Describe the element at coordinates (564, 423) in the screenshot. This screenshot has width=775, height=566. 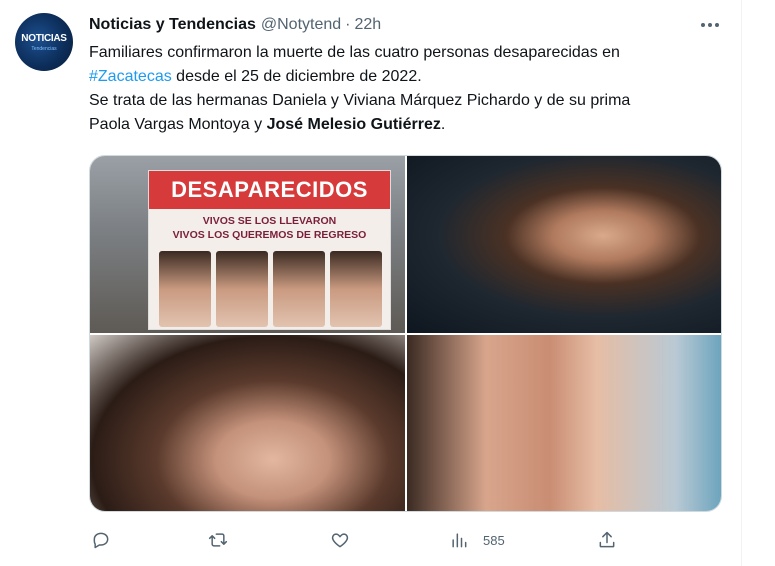
I see `media-photo-couple` at that location.